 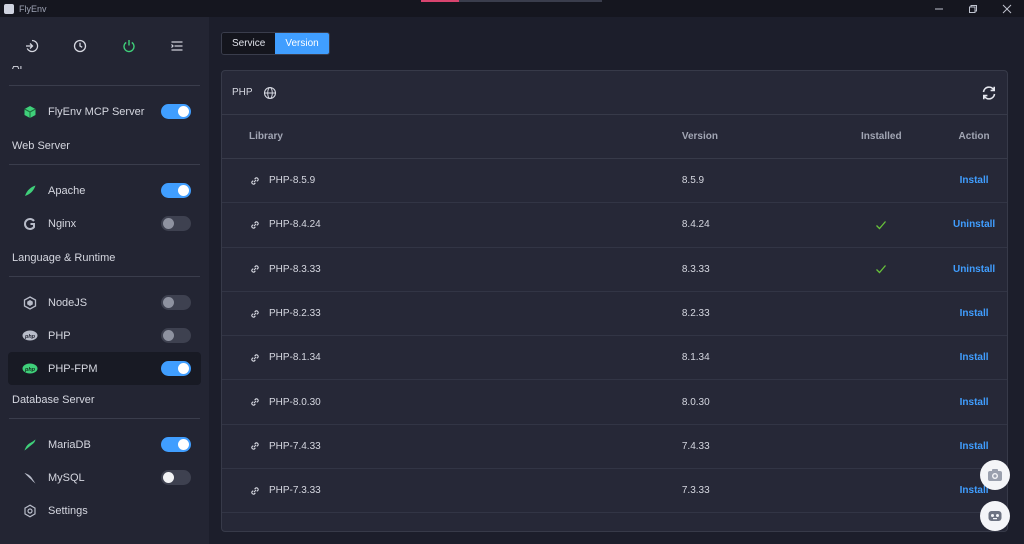 What do you see at coordinates (104, 190) in the screenshot?
I see `sidebar-item-apache: Apache` at bounding box center [104, 190].